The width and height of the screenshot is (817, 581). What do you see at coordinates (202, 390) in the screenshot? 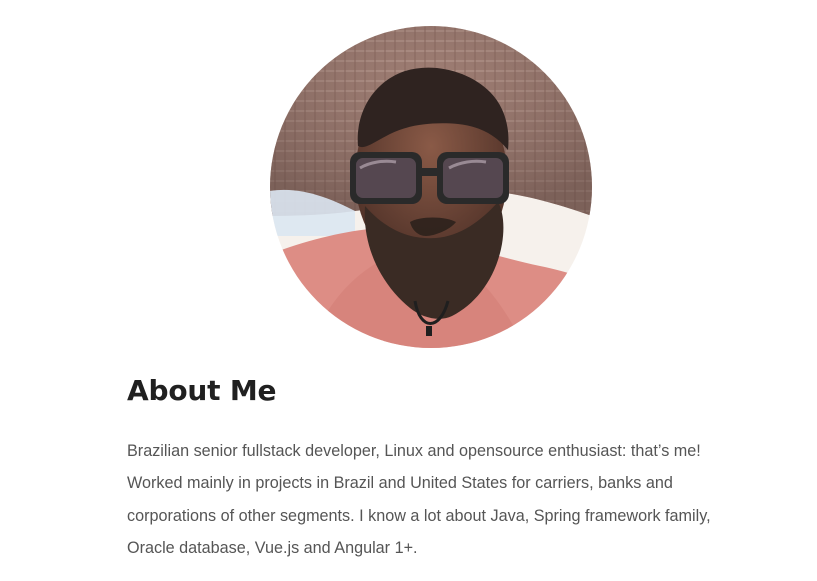
I see `about-title: About Me` at bounding box center [202, 390].